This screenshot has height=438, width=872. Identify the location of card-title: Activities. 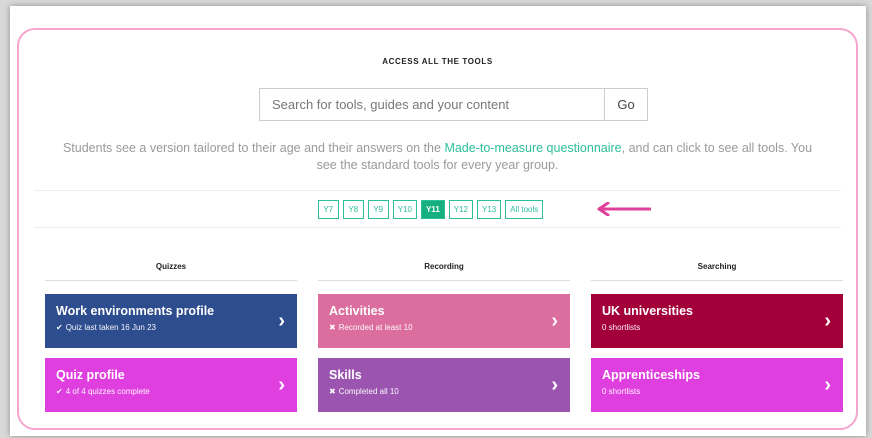
(357, 311).